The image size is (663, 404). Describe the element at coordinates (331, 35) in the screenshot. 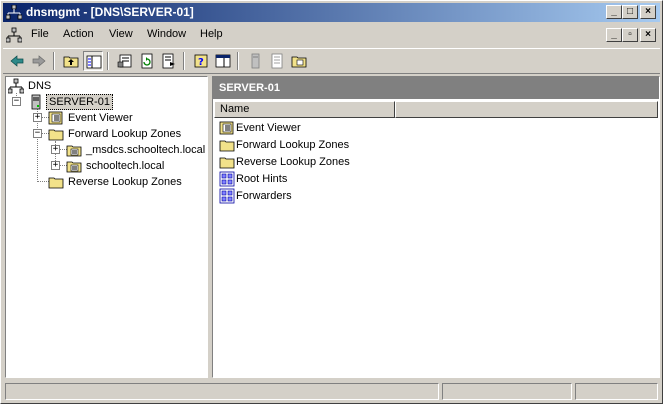

I see `menu-bar: File Action View Window Help _ ▫ ×` at that location.